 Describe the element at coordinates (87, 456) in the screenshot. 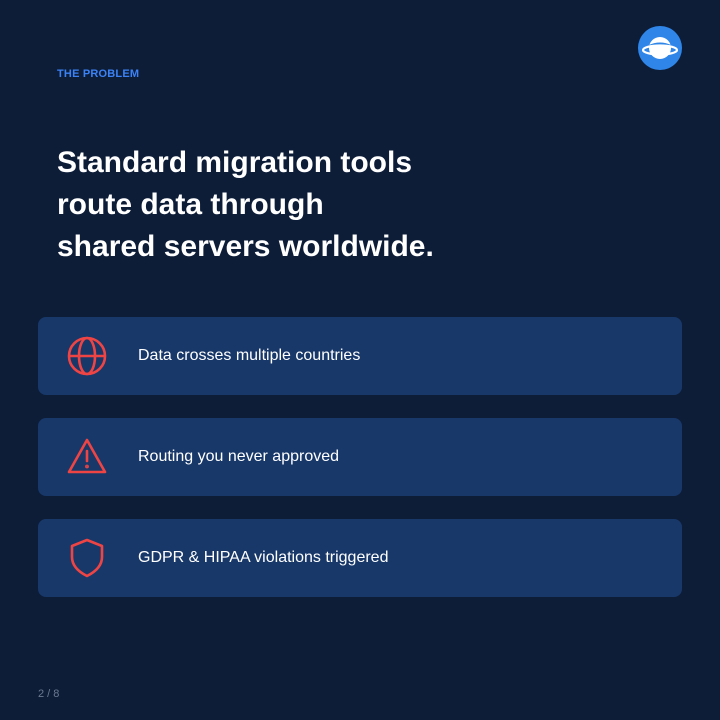

I see `warning-triangle-icon` at that location.